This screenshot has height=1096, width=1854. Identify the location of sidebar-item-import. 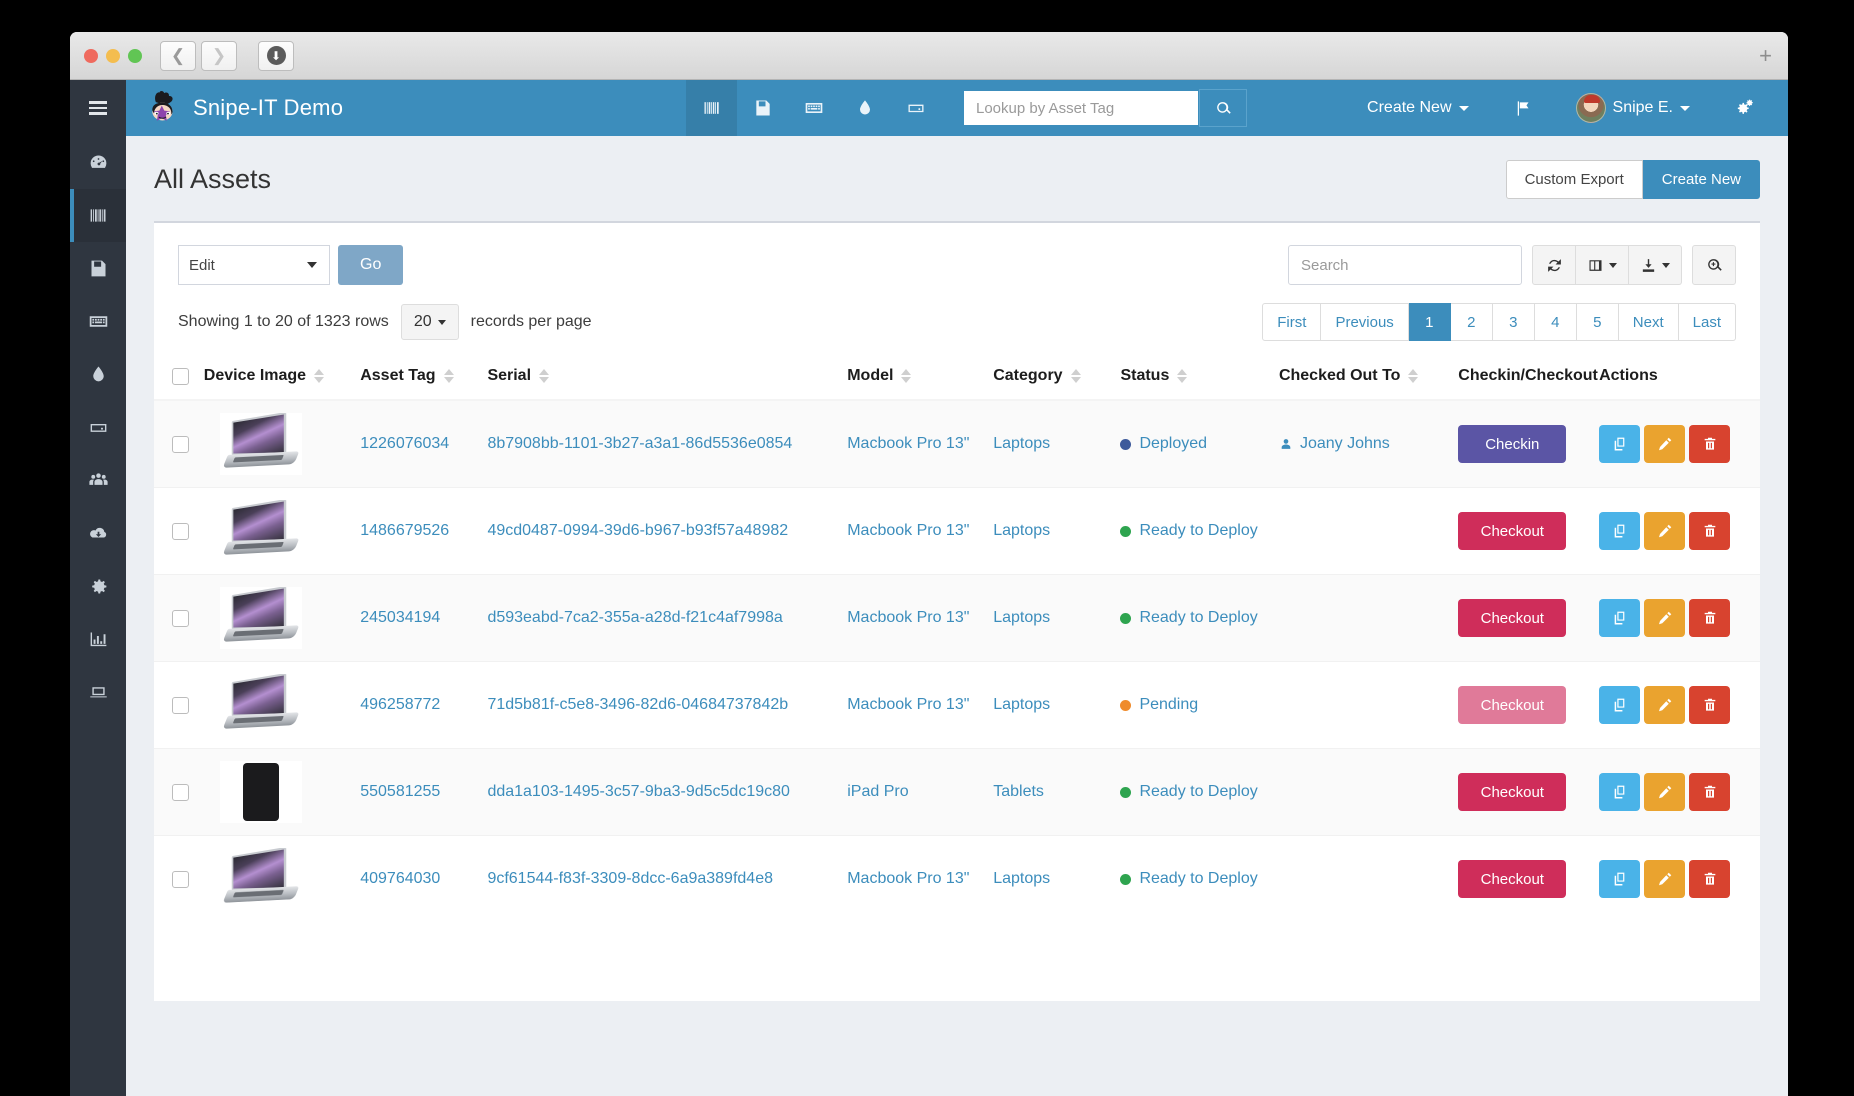
(98, 533).